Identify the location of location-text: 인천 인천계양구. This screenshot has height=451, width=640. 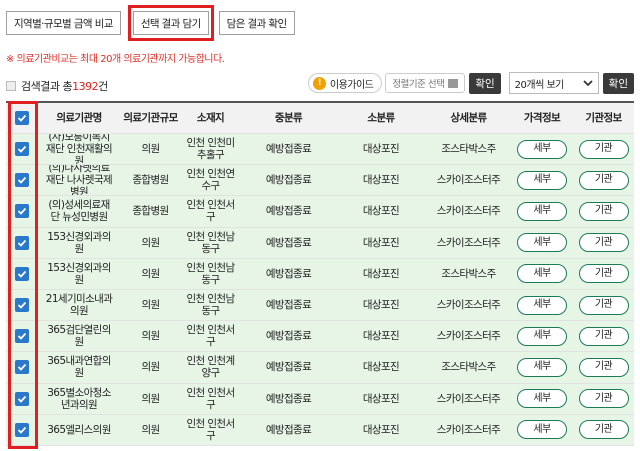
(210, 367).